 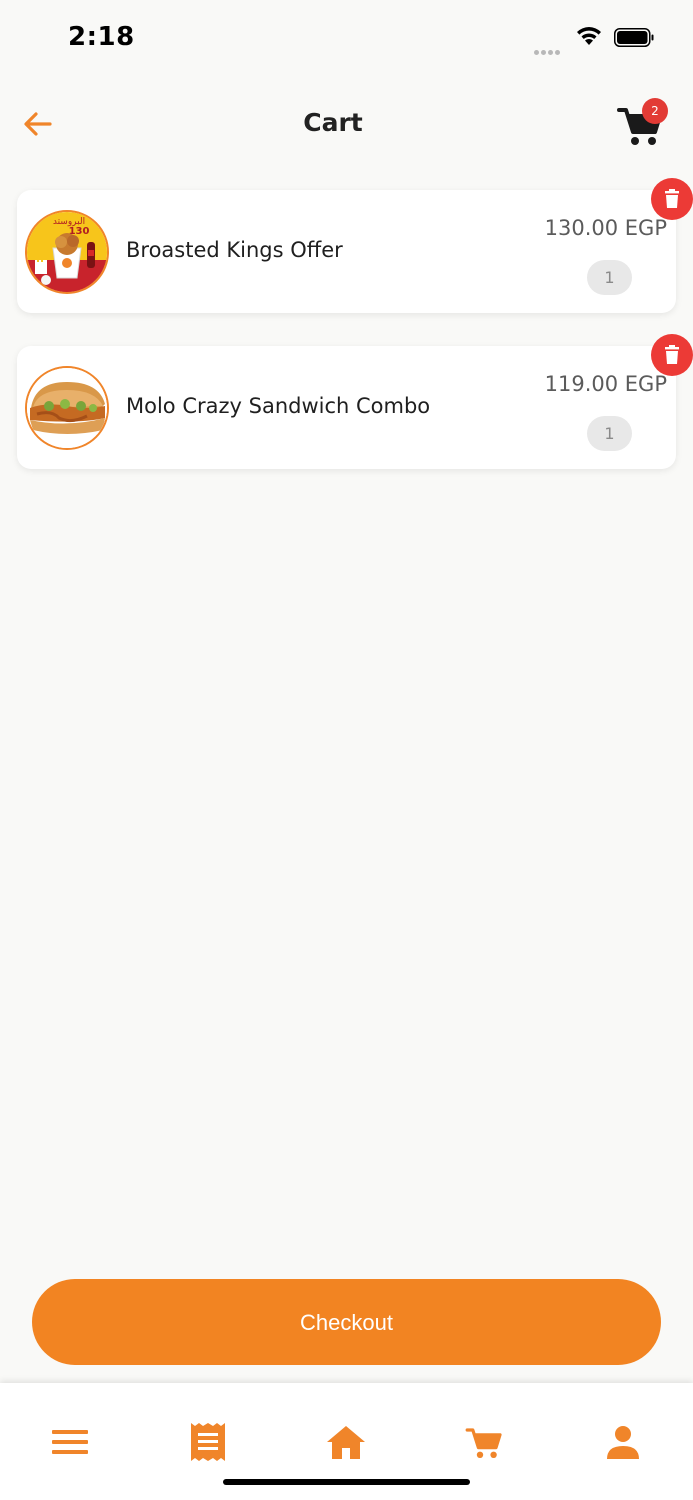 I want to click on battery-icon, so click(x=634, y=37).